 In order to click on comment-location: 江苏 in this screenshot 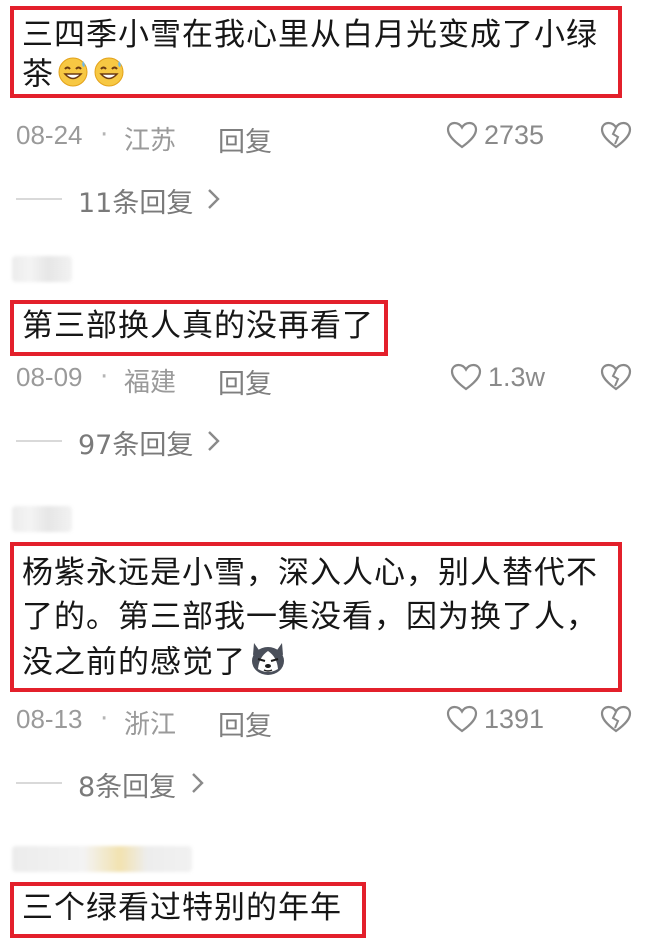, I will do `click(150, 141)`.